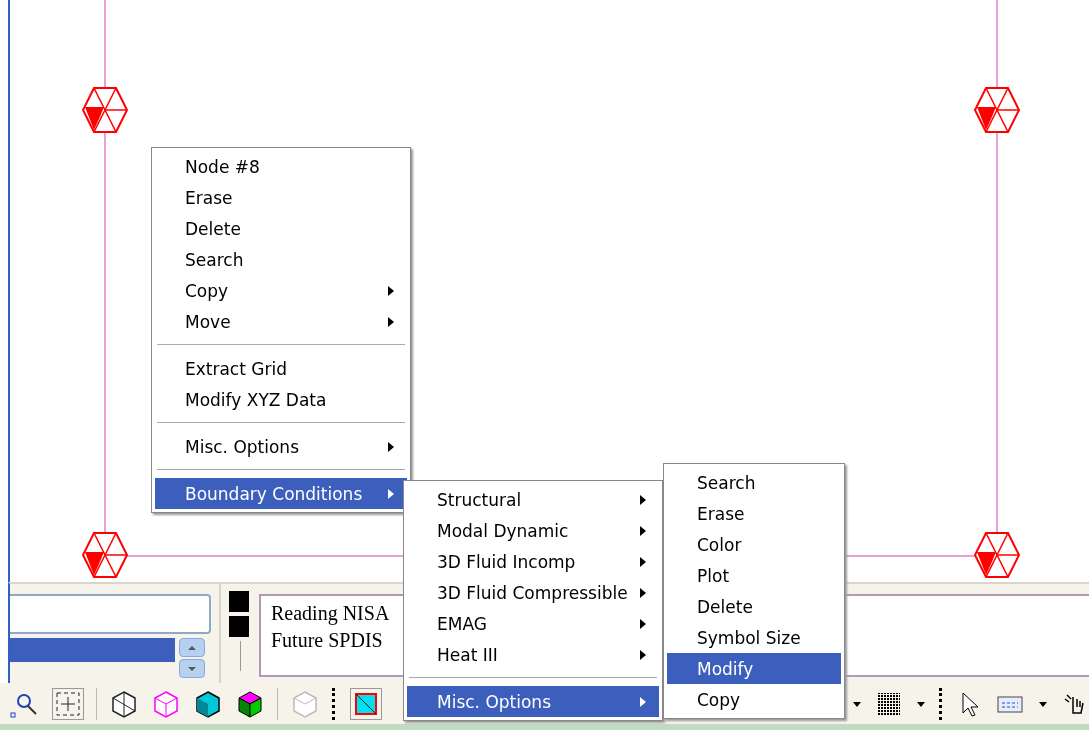  Describe the element at coordinates (754, 575) in the screenshot. I see `menu-item: Plot` at that location.